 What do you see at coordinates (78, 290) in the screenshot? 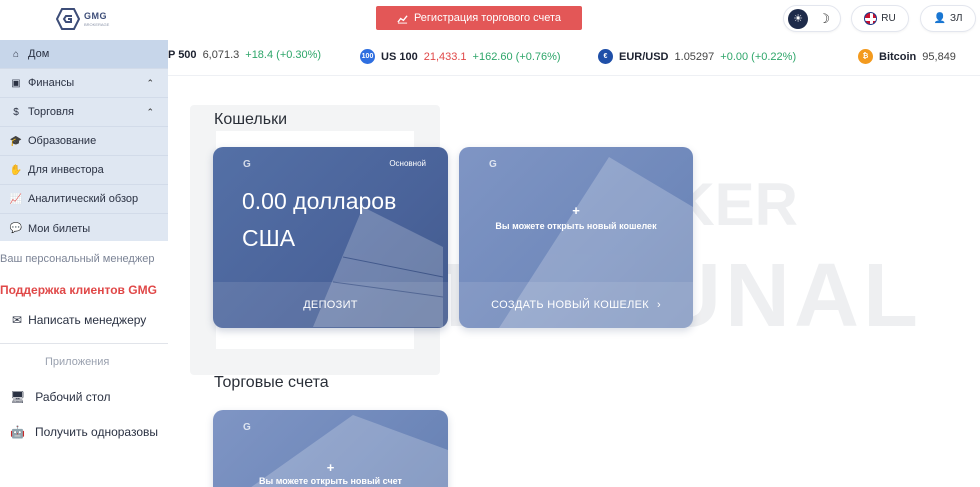
I see `support-label: Поддержка клиентов GMG` at bounding box center [78, 290].